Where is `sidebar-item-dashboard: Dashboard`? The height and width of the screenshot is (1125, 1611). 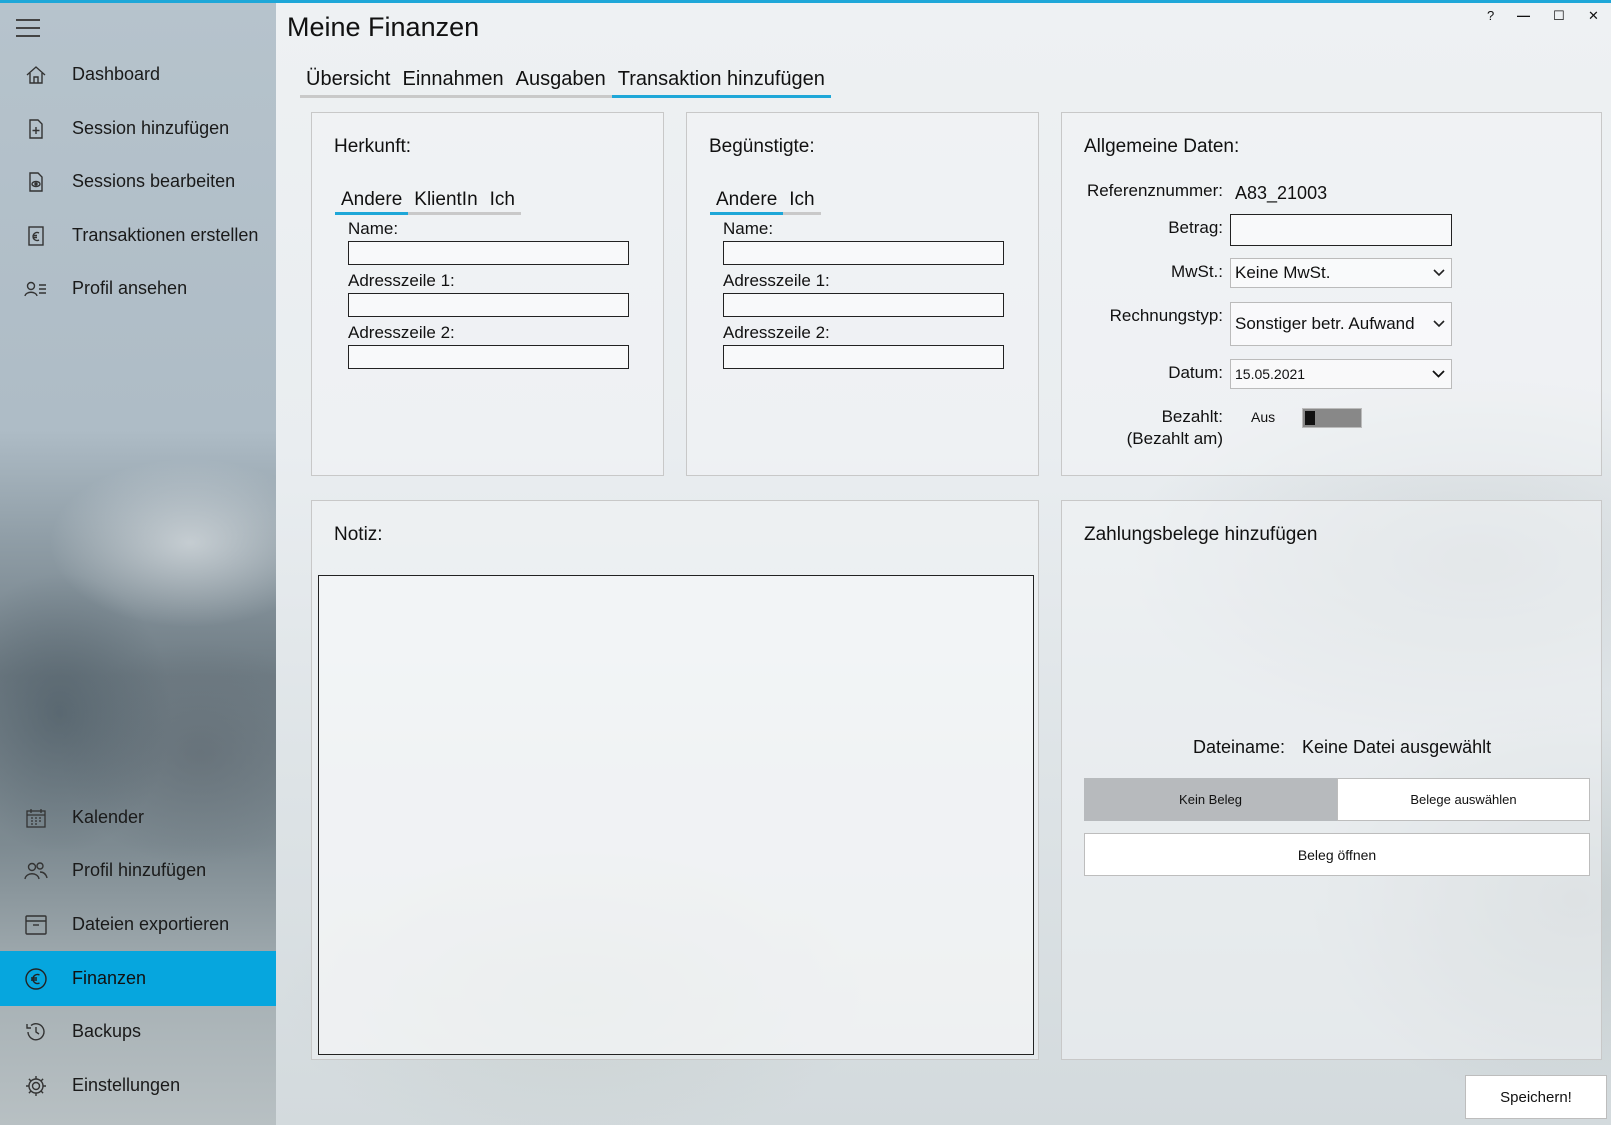
sidebar-item-dashboard: Dashboard is located at coordinates (138, 74).